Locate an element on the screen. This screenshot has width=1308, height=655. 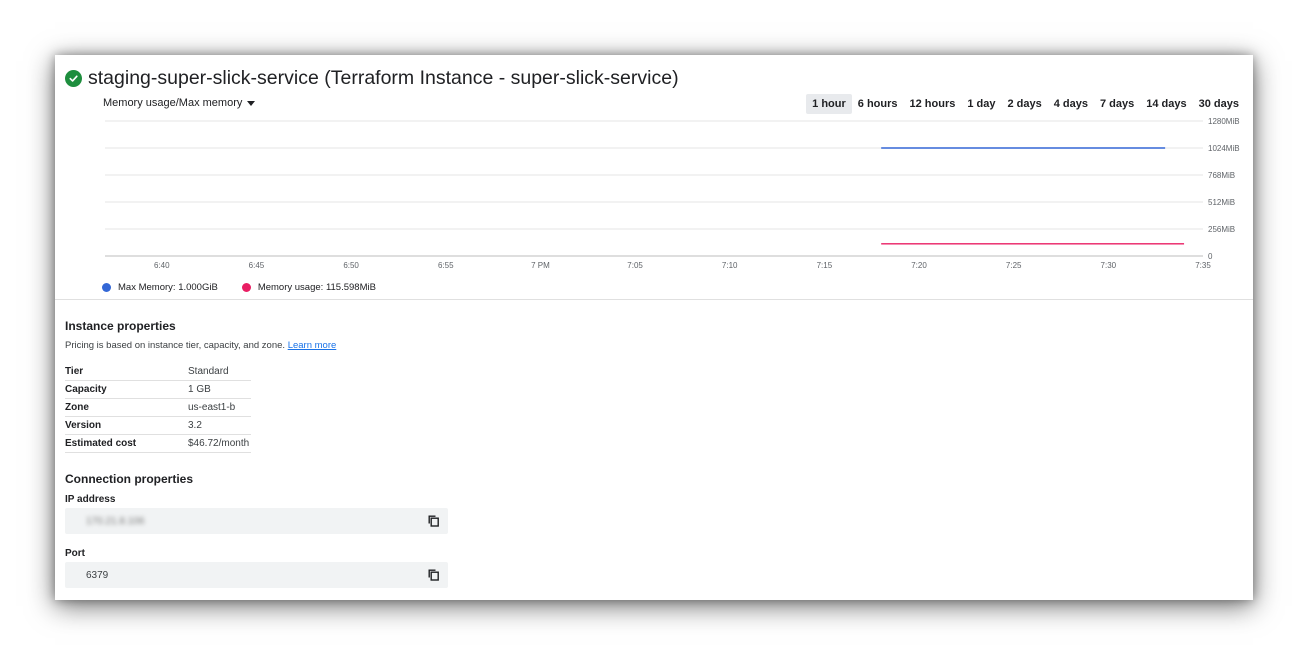
prop-value-capacity: 1 GB is located at coordinates (219, 389).